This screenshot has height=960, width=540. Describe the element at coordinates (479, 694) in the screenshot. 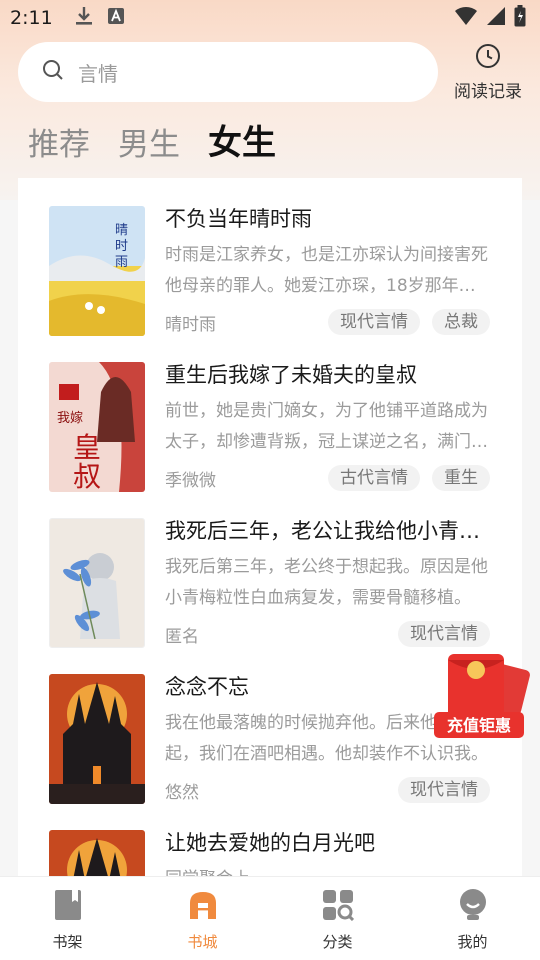

I see `recharge-promo-button: 充值钜惠` at that location.